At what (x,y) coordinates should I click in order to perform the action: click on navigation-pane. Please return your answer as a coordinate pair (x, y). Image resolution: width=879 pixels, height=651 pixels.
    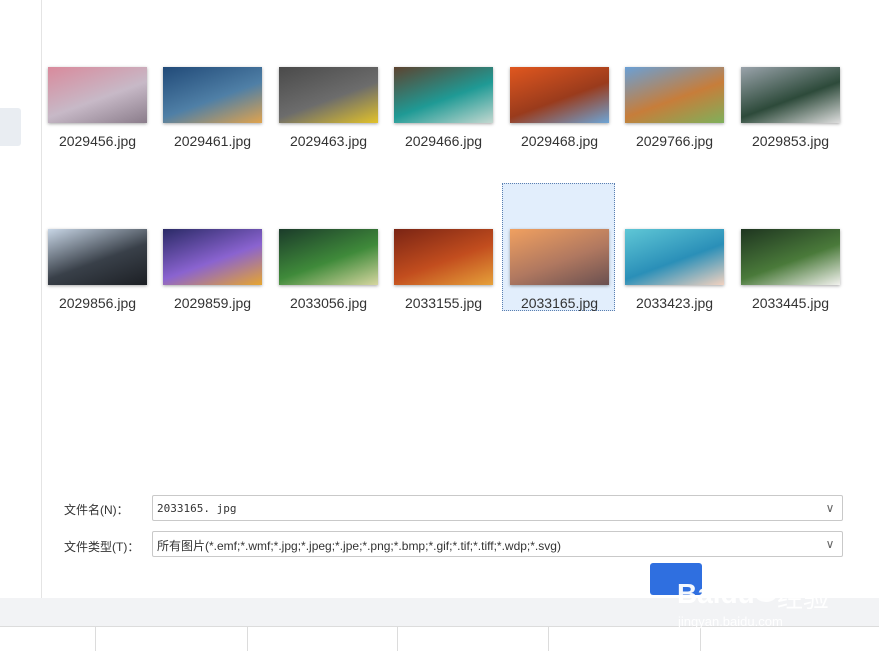
    Looking at the image, I should click on (21, 299).